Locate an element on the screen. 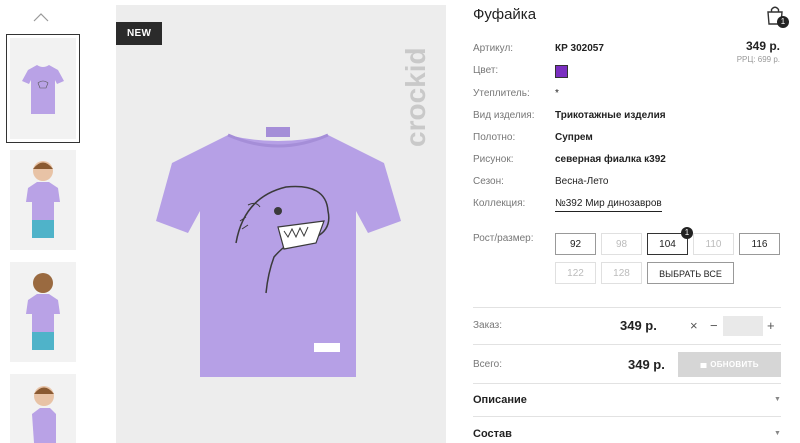 The width and height of the screenshot is (800, 443). total-label: Всего: is located at coordinates (487, 364).